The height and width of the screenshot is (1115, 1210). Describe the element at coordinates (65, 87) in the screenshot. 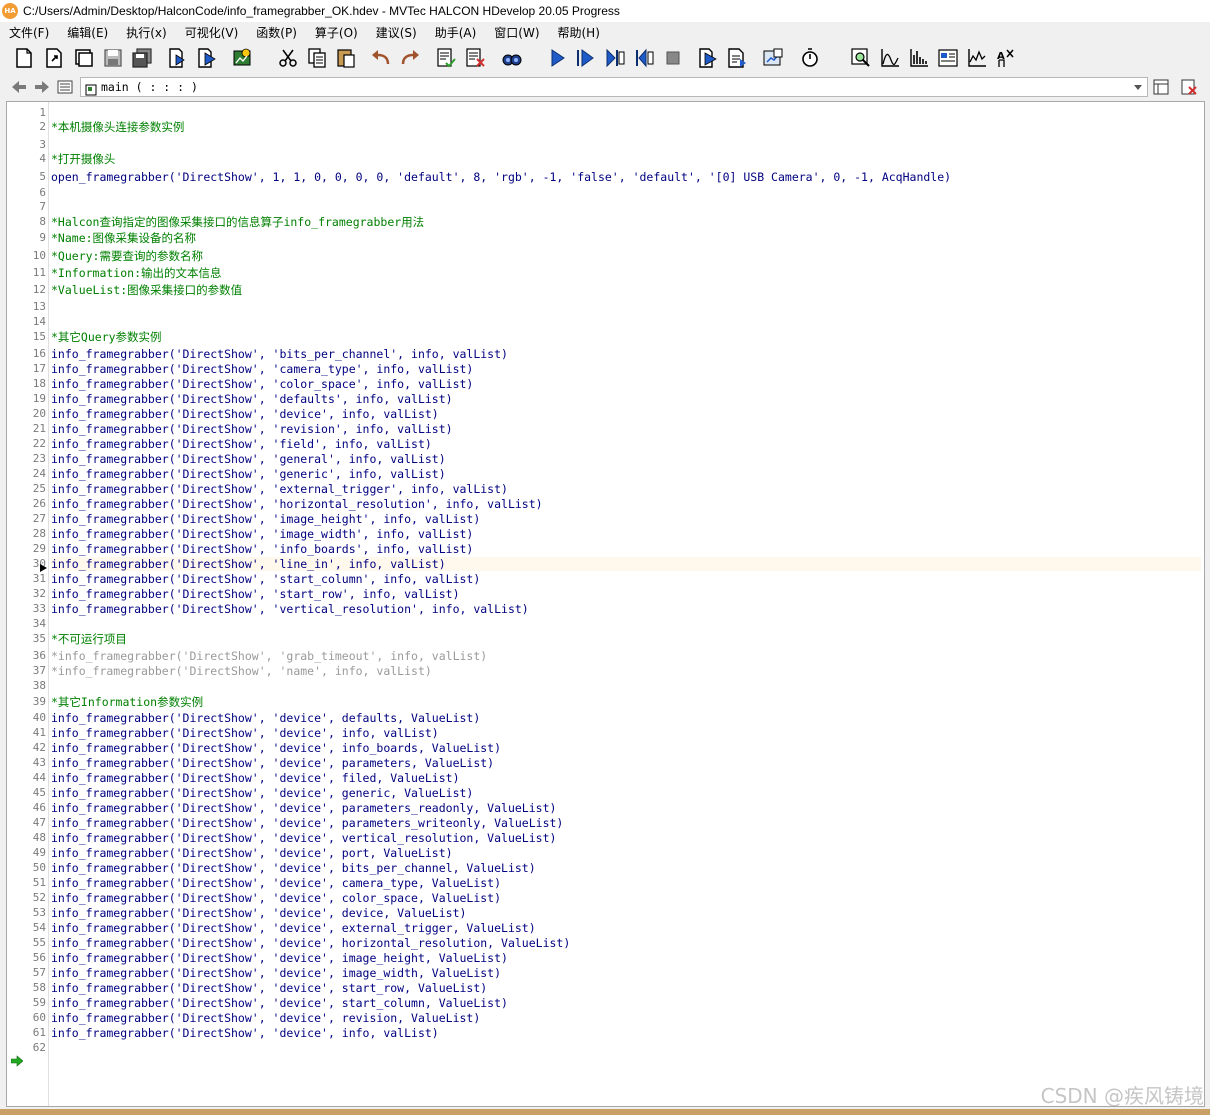

I see `procedure-list-icon` at that location.